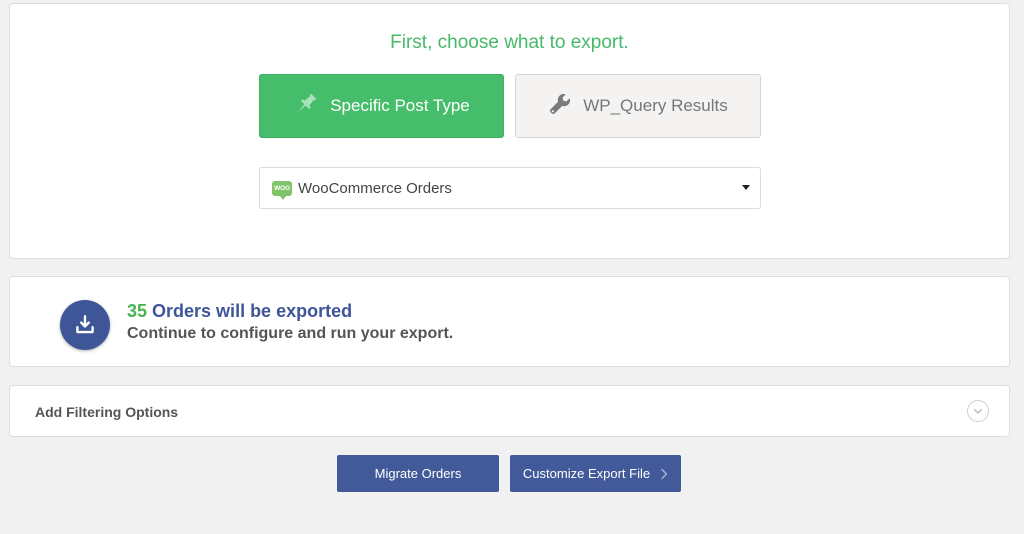  Describe the element at coordinates (137, 311) in the screenshot. I see `export-count: 35` at that location.